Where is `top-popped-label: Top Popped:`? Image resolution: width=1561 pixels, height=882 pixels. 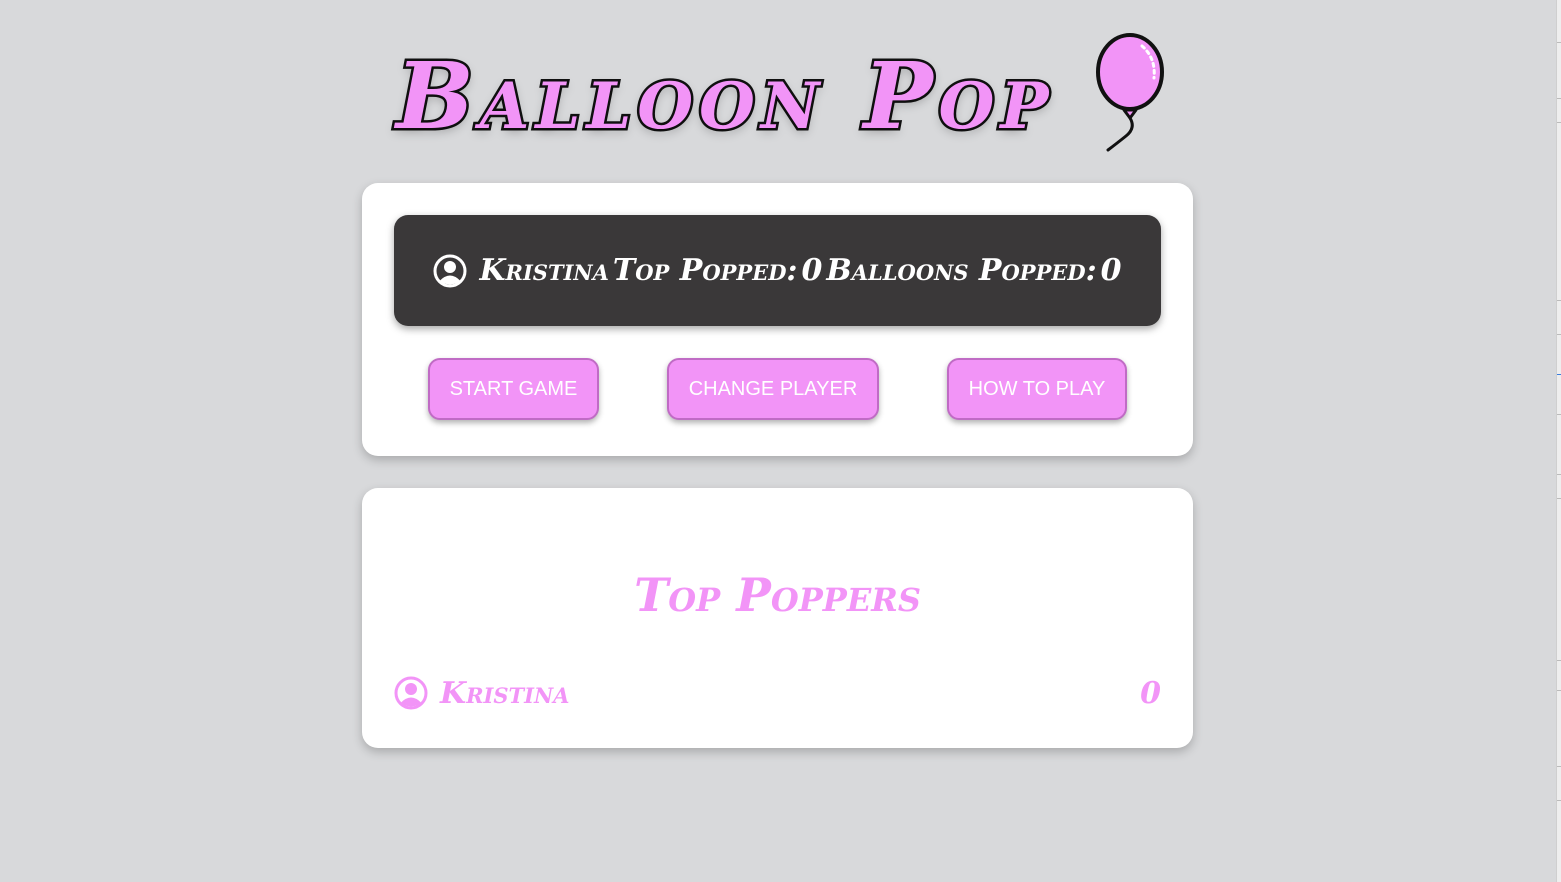
top-popped-label: Top Popped: is located at coordinates (705, 270).